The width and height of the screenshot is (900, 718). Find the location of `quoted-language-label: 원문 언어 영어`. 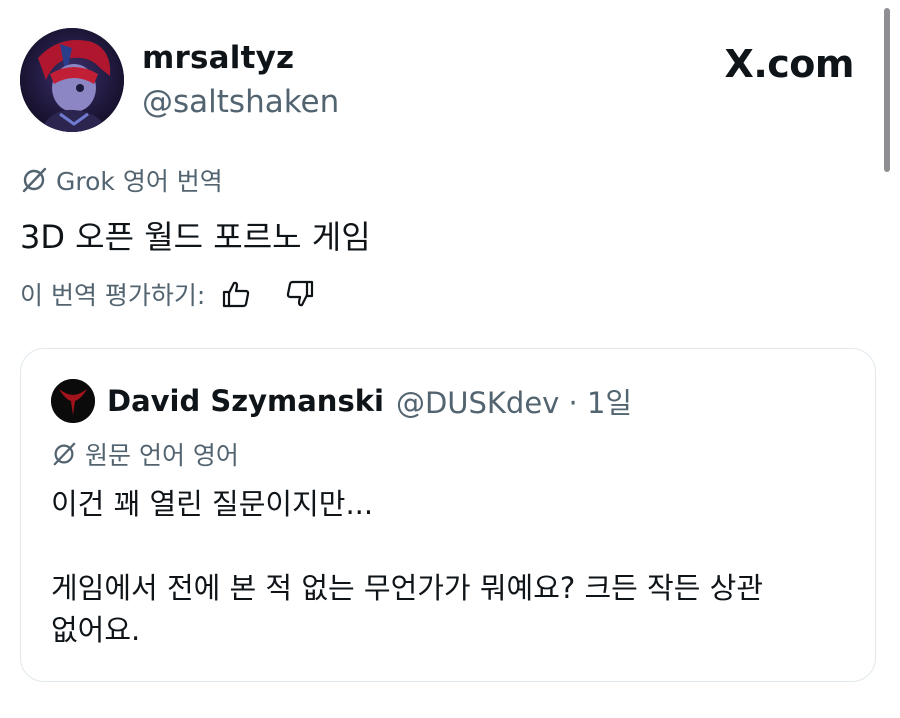

quoted-language-label: 원문 언어 영어 is located at coordinates (145, 454).